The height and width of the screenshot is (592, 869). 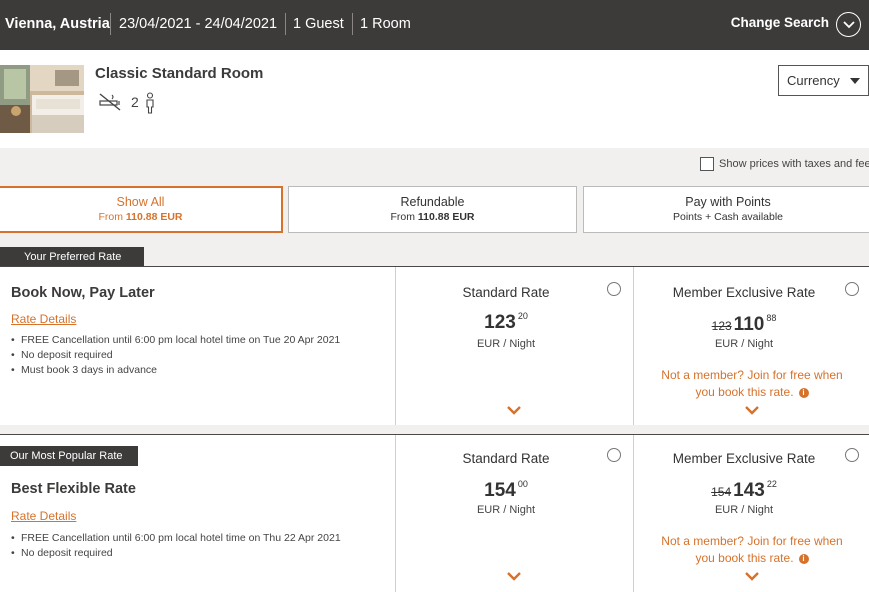 What do you see at coordinates (198, 24) in the screenshot?
I see `search-dates: 23/04/2021 - 24/04/2021` at bounding box center [198, 24].